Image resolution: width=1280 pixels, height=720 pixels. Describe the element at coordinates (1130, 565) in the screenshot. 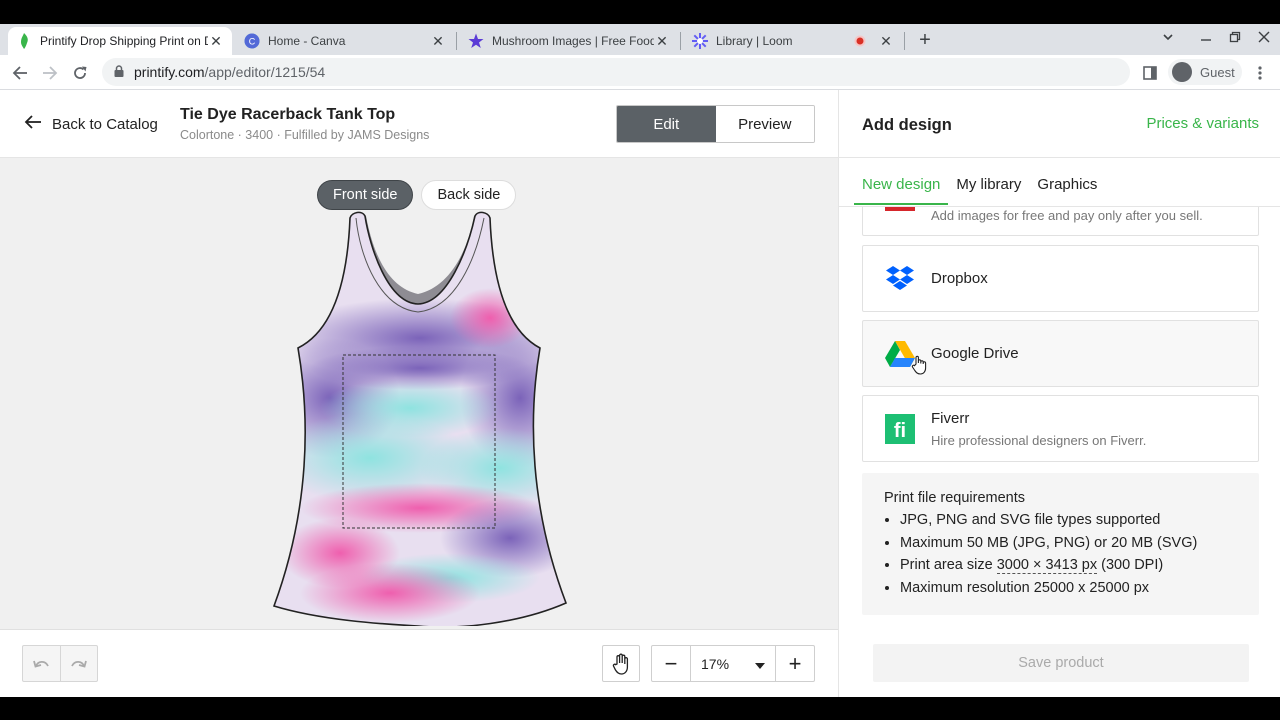

I see `print-area-dpi: (300 DPI)` at that location.